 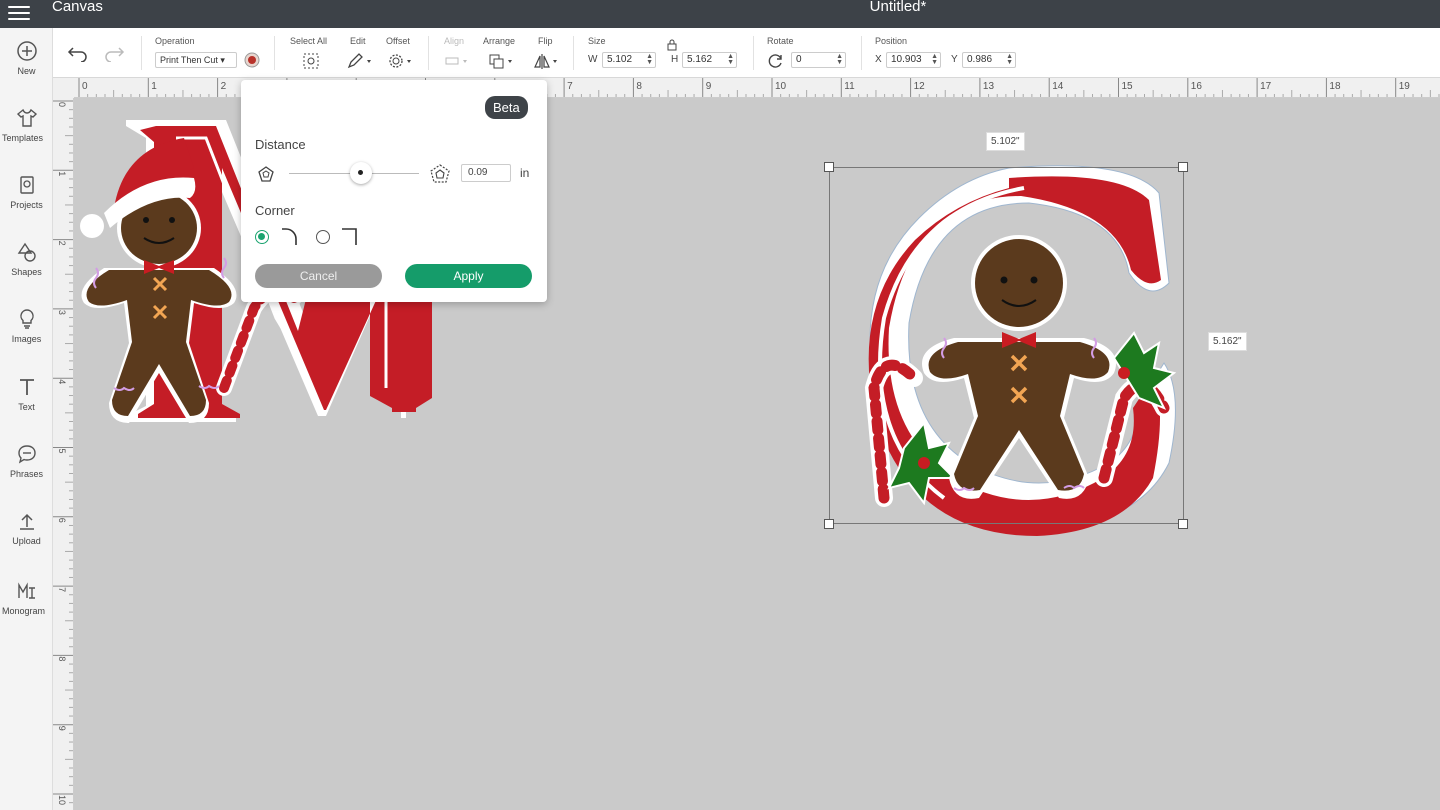 What do you see at coordinates (26, 51) in the screenshot?
I see `plus-circle-icon` at bounding box center [26, 51].